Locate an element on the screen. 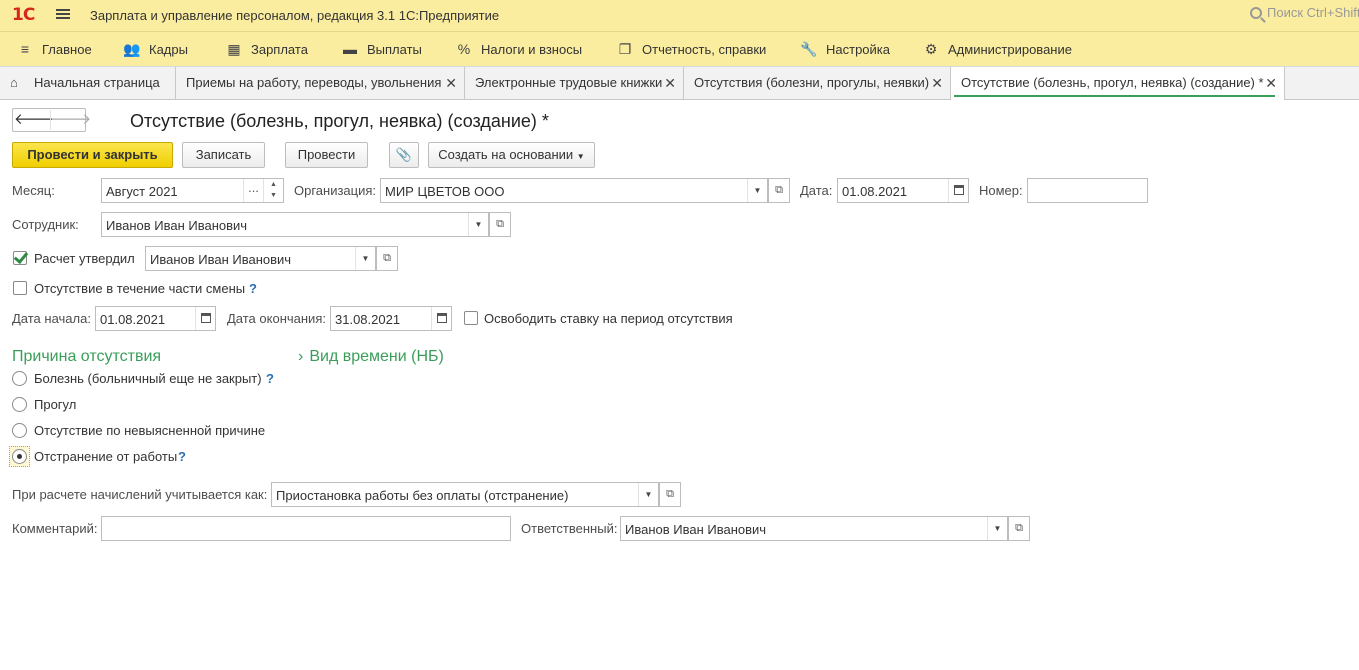 Image resolution: width=1359 pixels, height=670 pixels. approved-label: Расчет утвердил is located at coordinates (84, 258).